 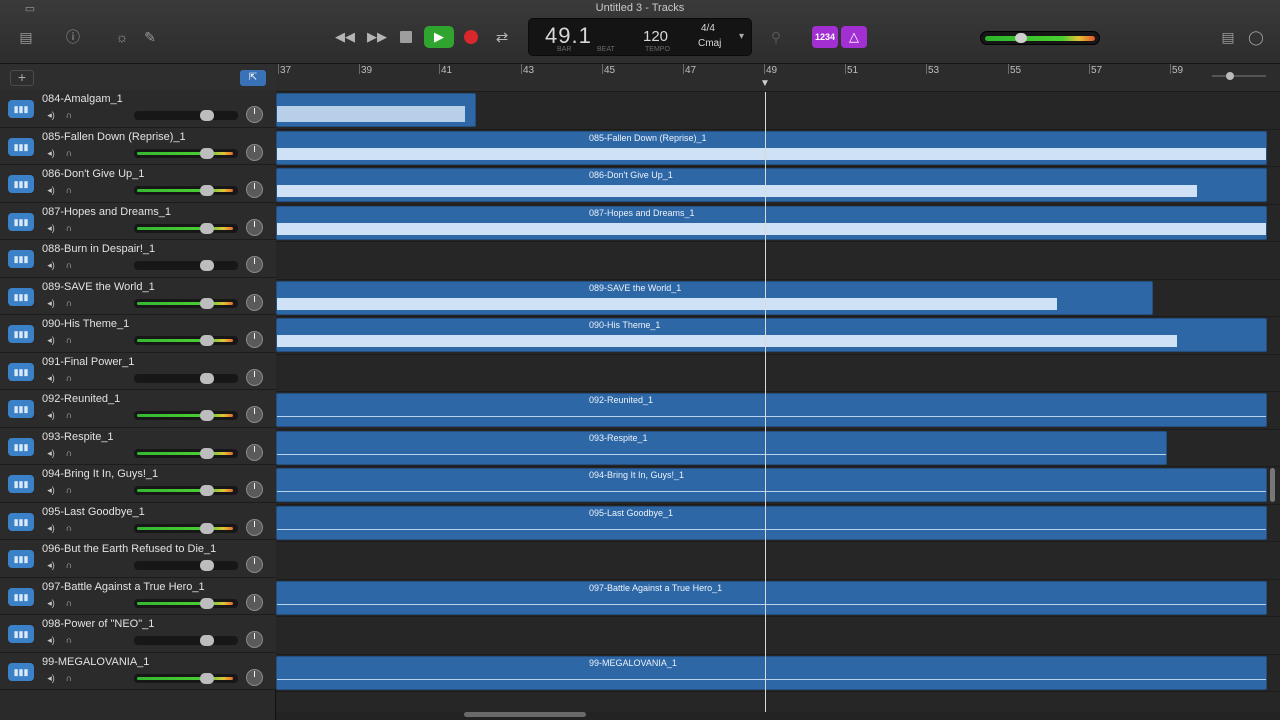 I want to click on track-header: ▮▮▮ 095-Last Goodbye_1 ◂) ∩, so click(x=138, y=521).